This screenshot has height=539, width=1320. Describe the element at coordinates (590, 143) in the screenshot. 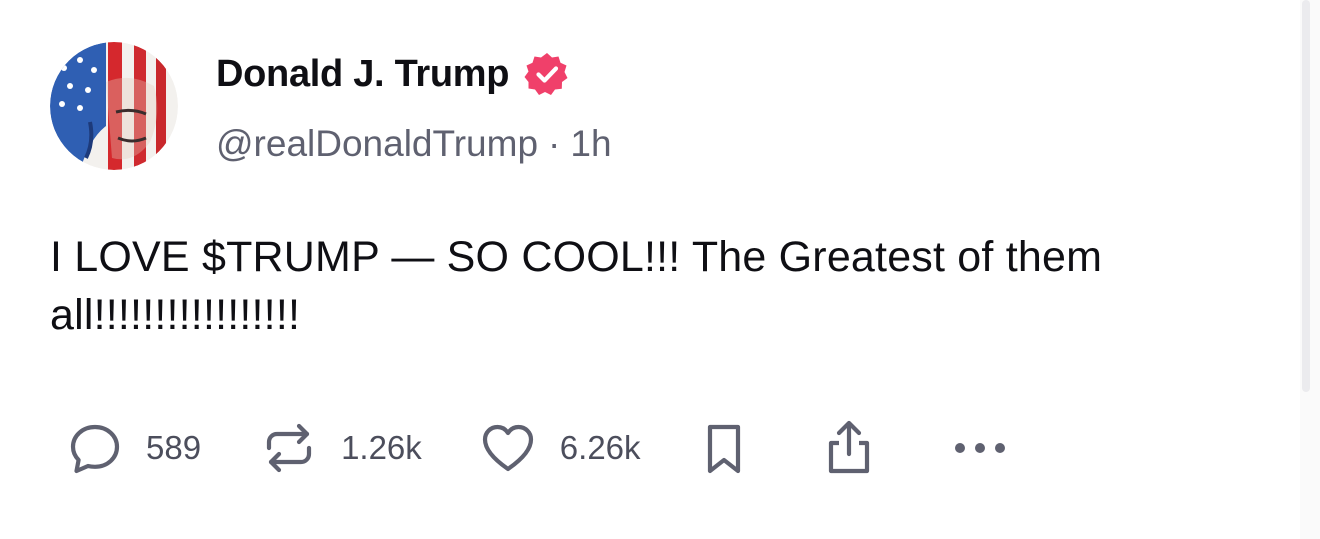

I see `post-timestamp: 1h` at that location.